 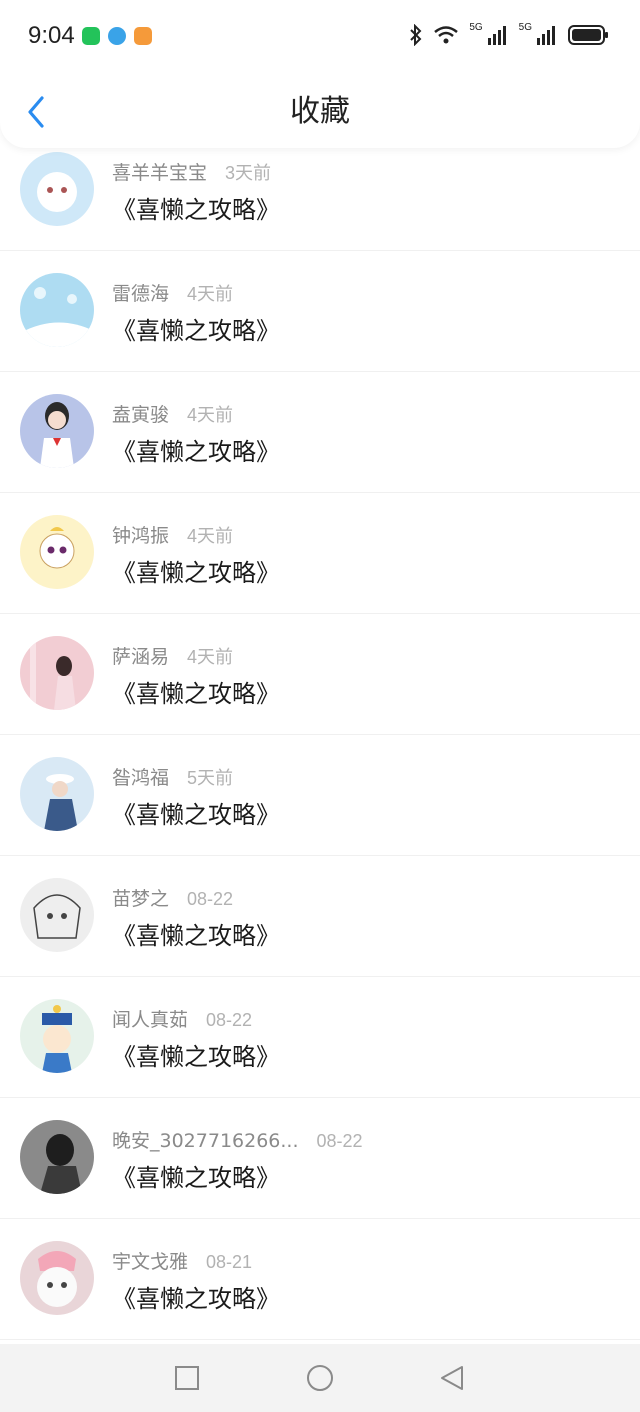 I want to click on user-name: 钟鸿振, so click(x=141, y=536).